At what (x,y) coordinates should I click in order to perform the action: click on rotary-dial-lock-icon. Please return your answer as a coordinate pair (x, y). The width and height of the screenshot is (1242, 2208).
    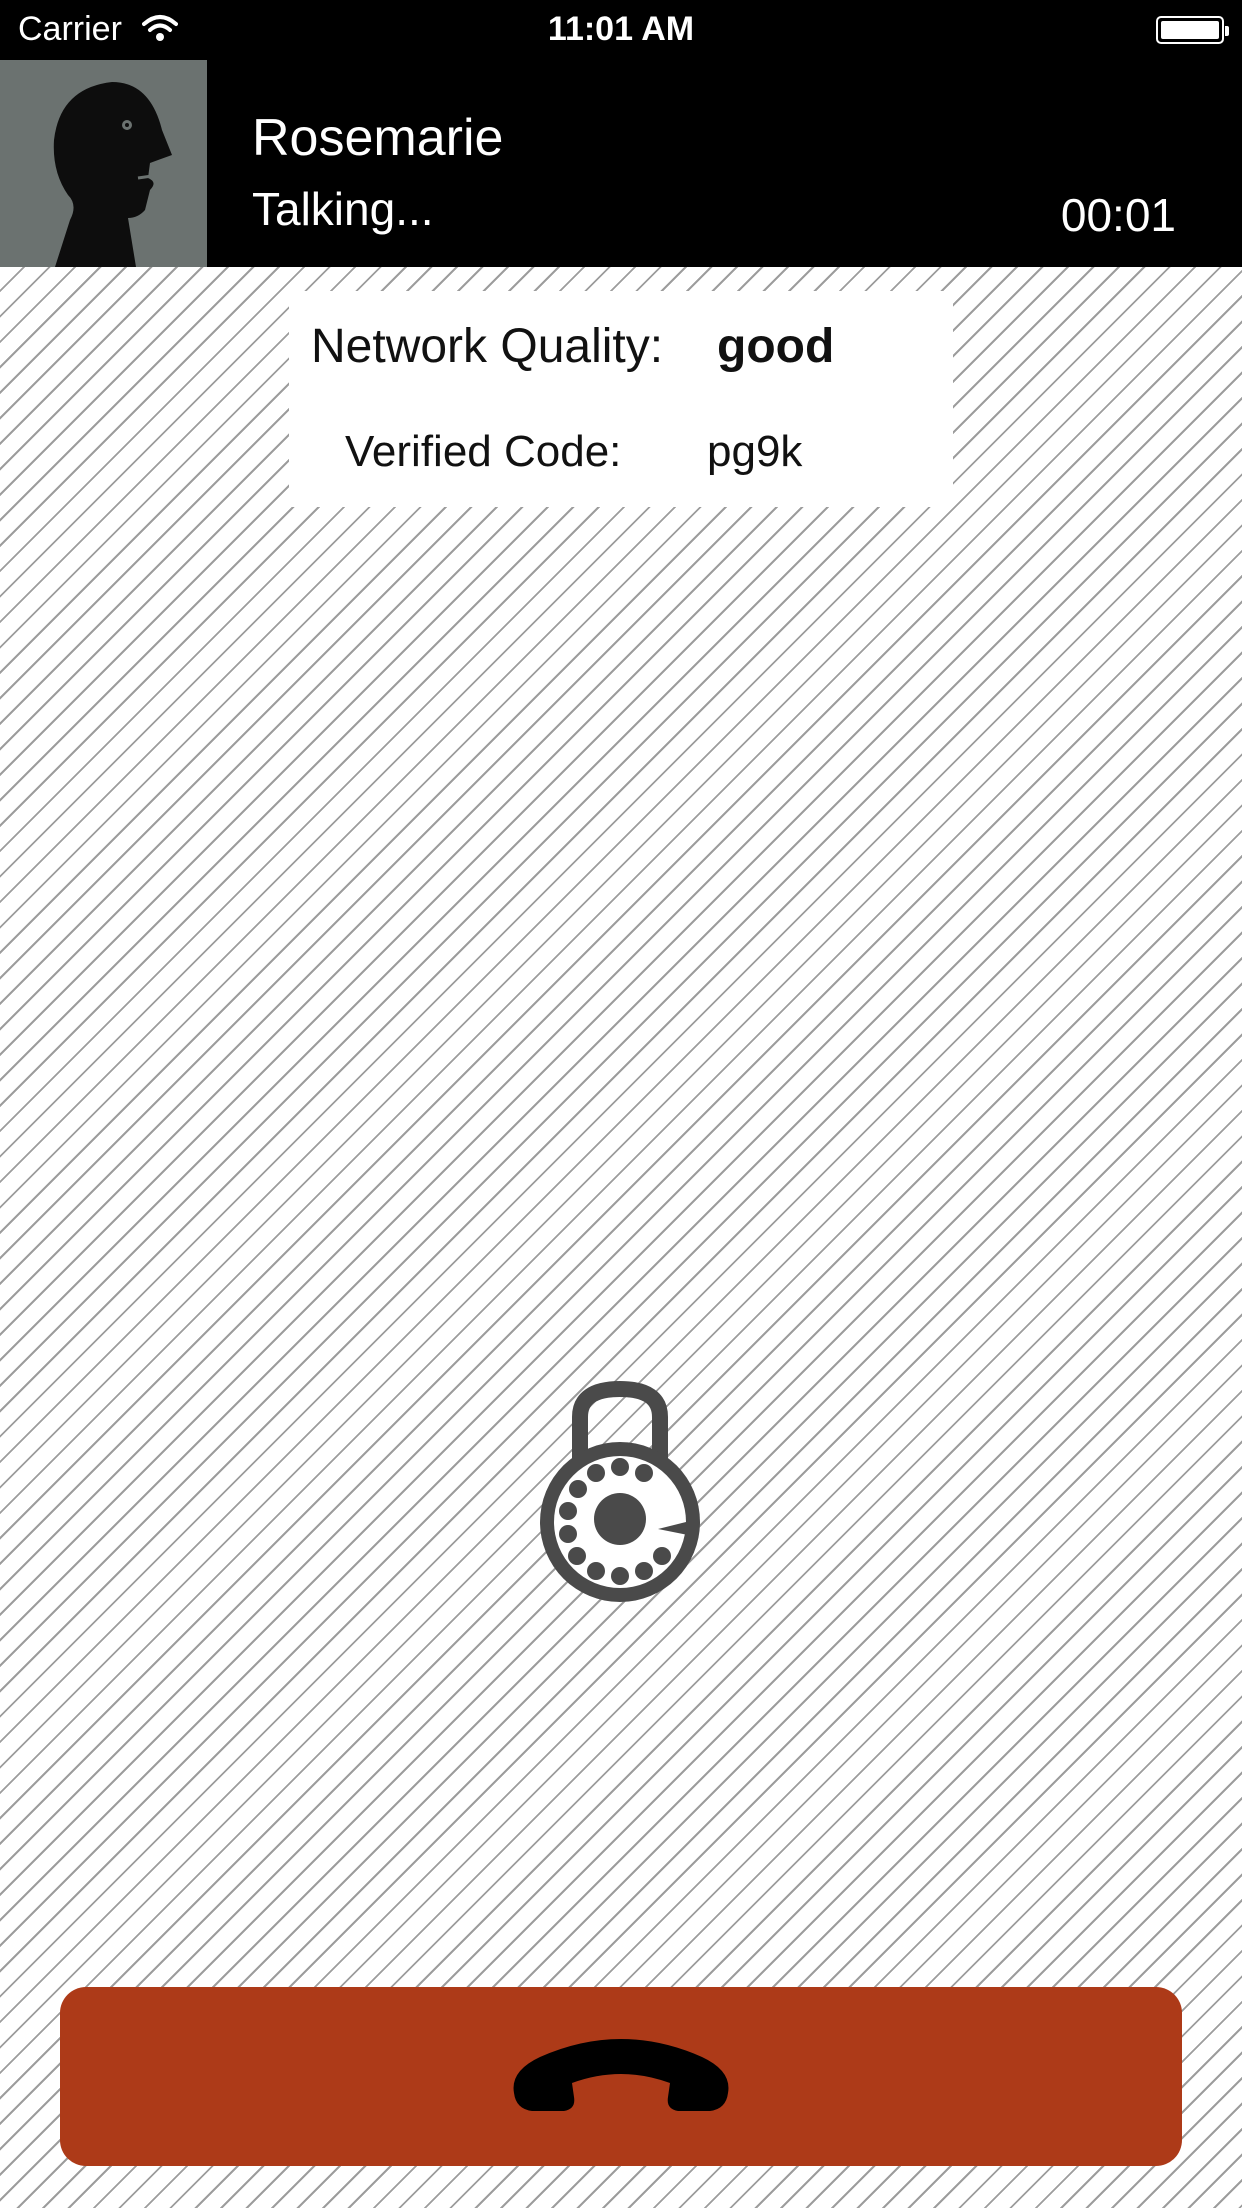
    Looking at the image, I should click on (620, 1493).